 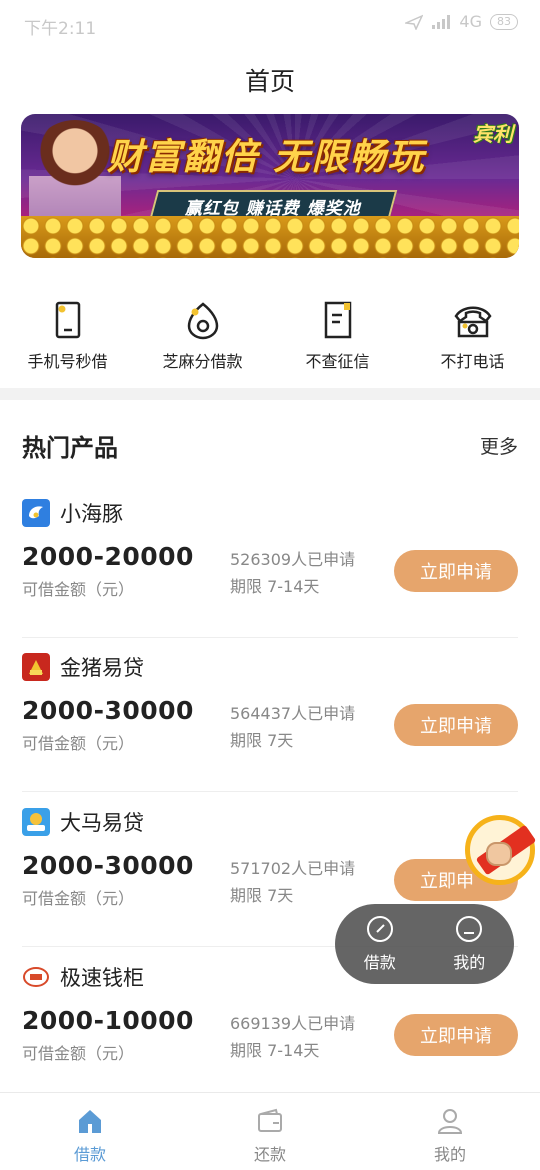 What do you see at coordinates (102, 823) in the screenshot?
I see `product-name: 大马易贷` at bounding box center [102, 823].